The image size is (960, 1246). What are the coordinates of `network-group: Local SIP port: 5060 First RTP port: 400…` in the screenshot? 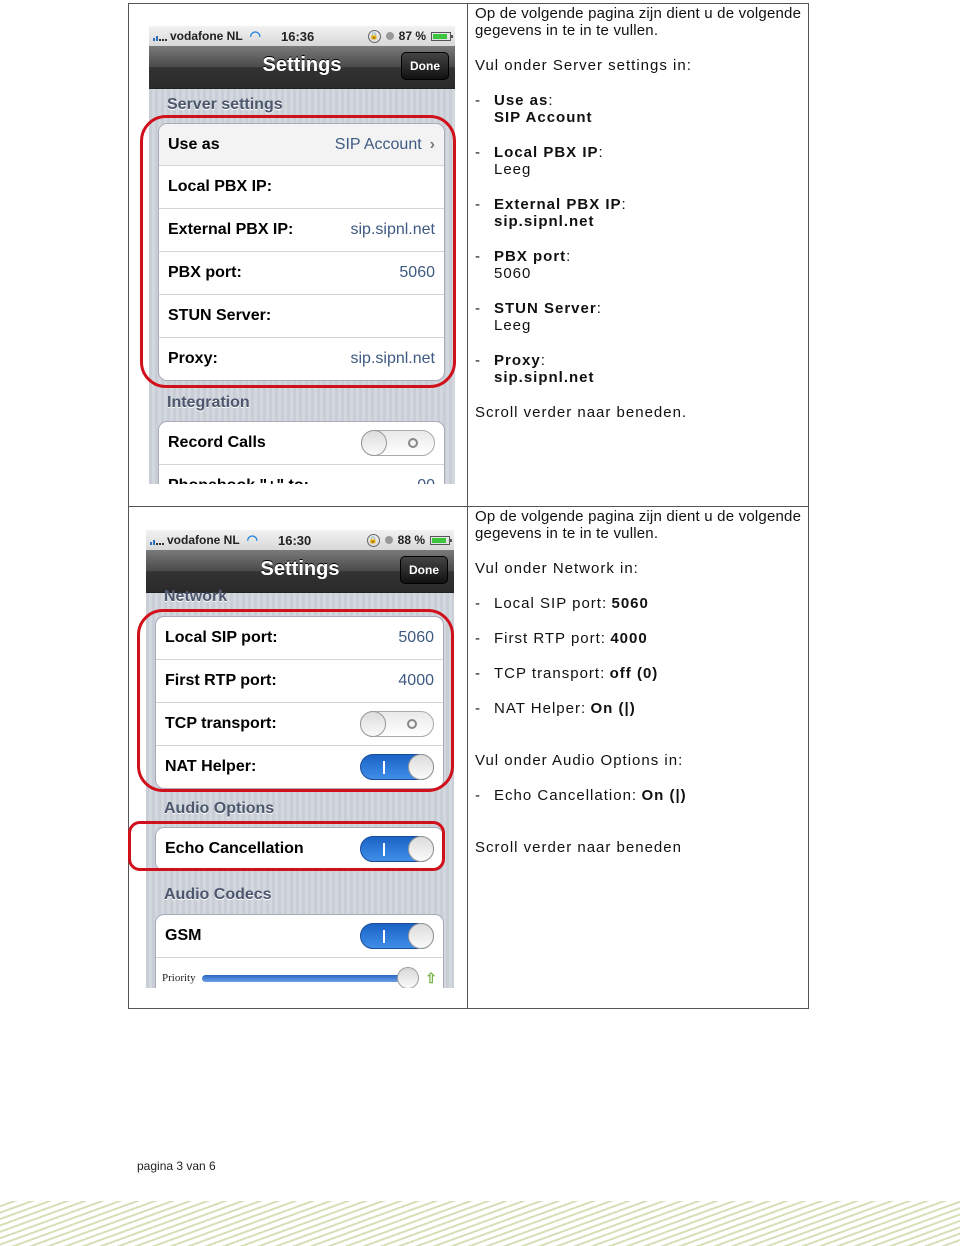 It's located at (299, 702).